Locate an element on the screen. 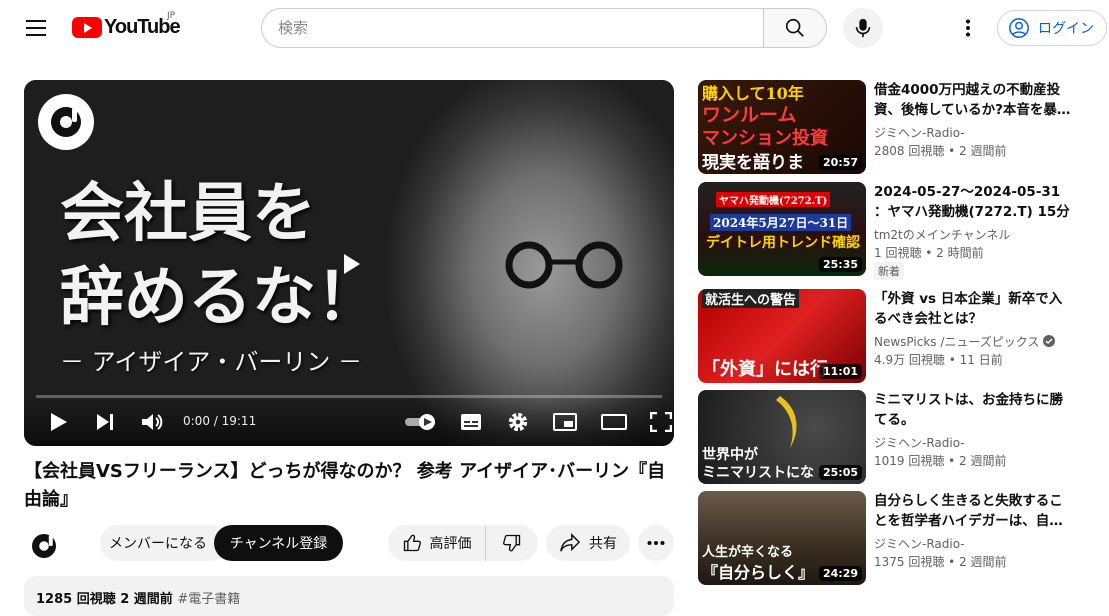  autoplay-toggle-icon is located at coordinates (420, 422).